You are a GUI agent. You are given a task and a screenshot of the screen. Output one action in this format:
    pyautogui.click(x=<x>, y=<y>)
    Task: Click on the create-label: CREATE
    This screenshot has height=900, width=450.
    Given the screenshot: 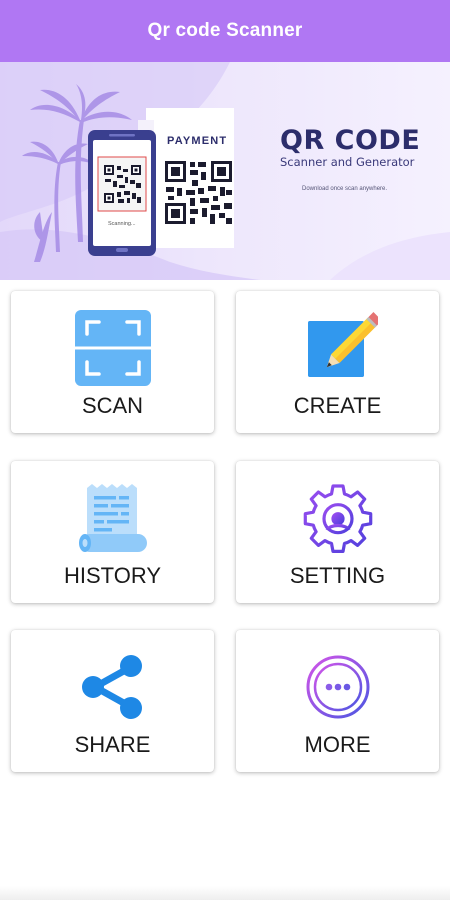 What is the action you would take?
    pyautogui.click(x=337, y=405)
    